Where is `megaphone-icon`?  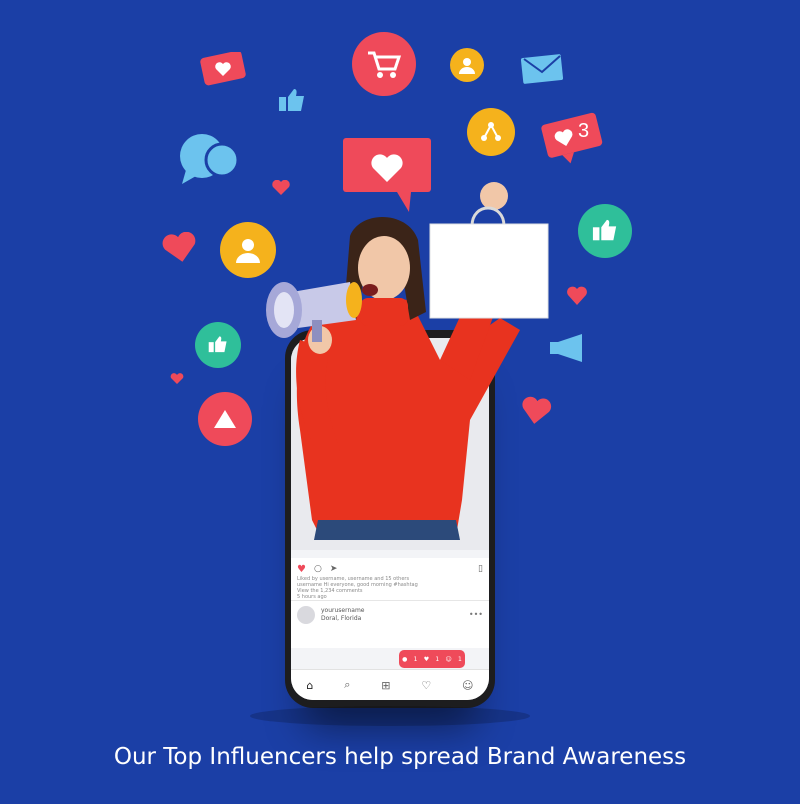
megaphone-icon is located at coordinates (317, 311).